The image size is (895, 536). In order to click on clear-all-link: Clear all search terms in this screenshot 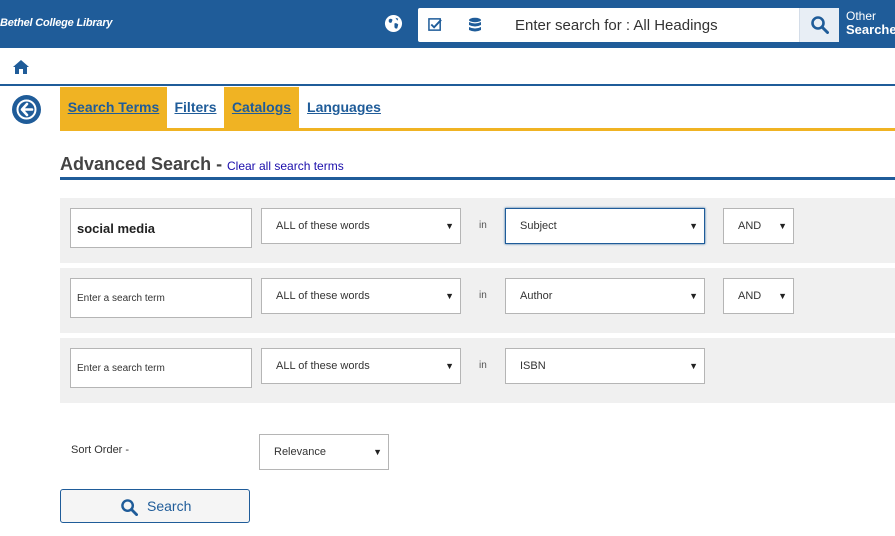, I will do `click(285, 166)`.